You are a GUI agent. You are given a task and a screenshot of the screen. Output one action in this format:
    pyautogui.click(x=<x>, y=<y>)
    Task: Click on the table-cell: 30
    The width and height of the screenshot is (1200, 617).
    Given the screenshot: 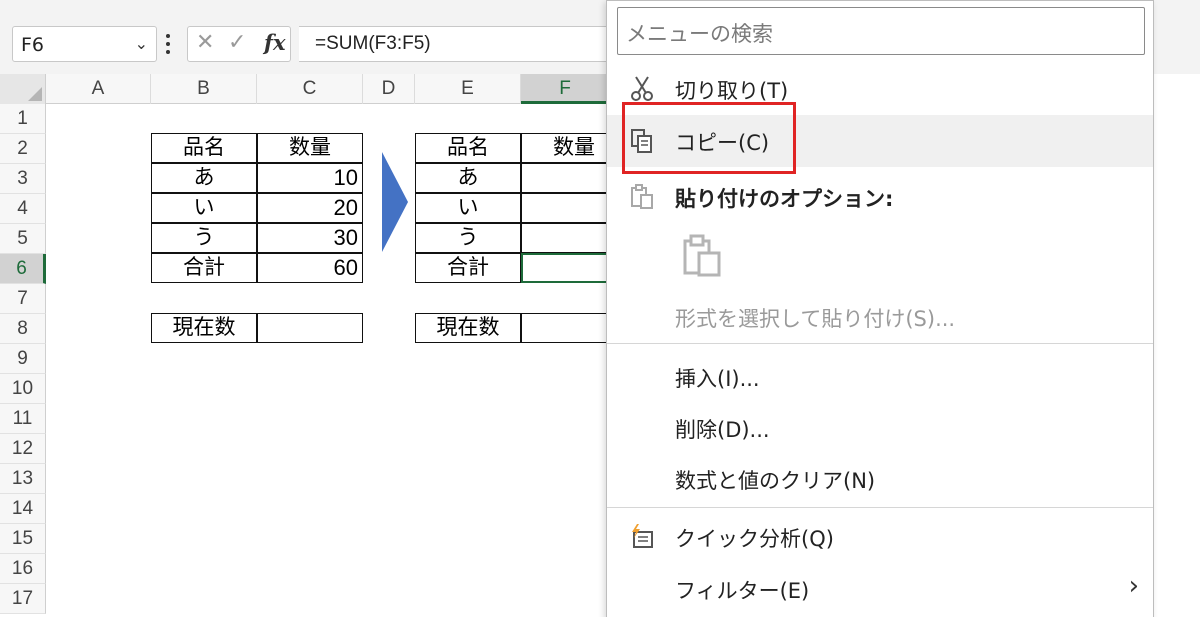 What is the action you would take?
    pyautogui.click(x=310, y=238)
    